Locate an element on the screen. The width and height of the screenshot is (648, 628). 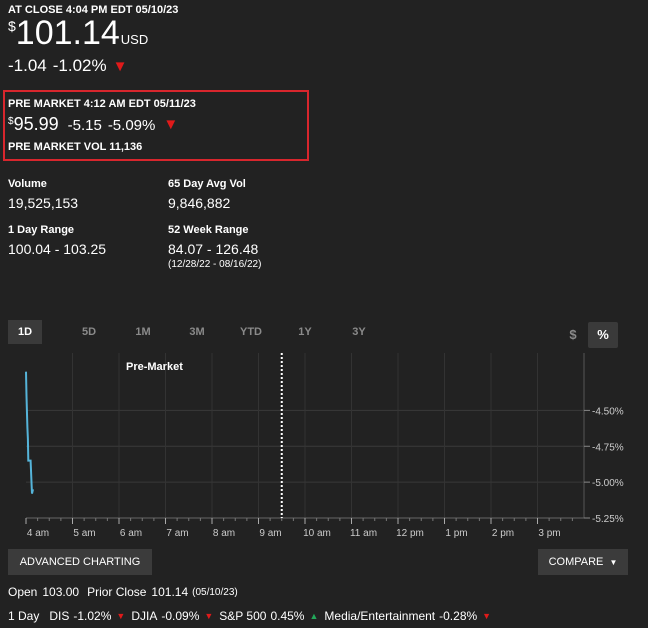
x-tick-label: 8 am is located at coordinates (224, 533).